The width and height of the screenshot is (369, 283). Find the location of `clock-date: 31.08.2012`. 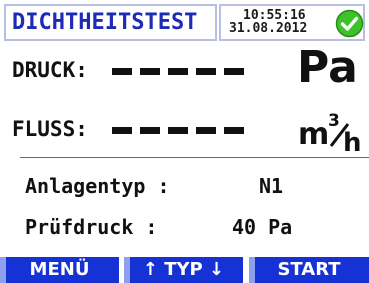

clock-date: 31.08.2012 is located at coordinates (268, 28).